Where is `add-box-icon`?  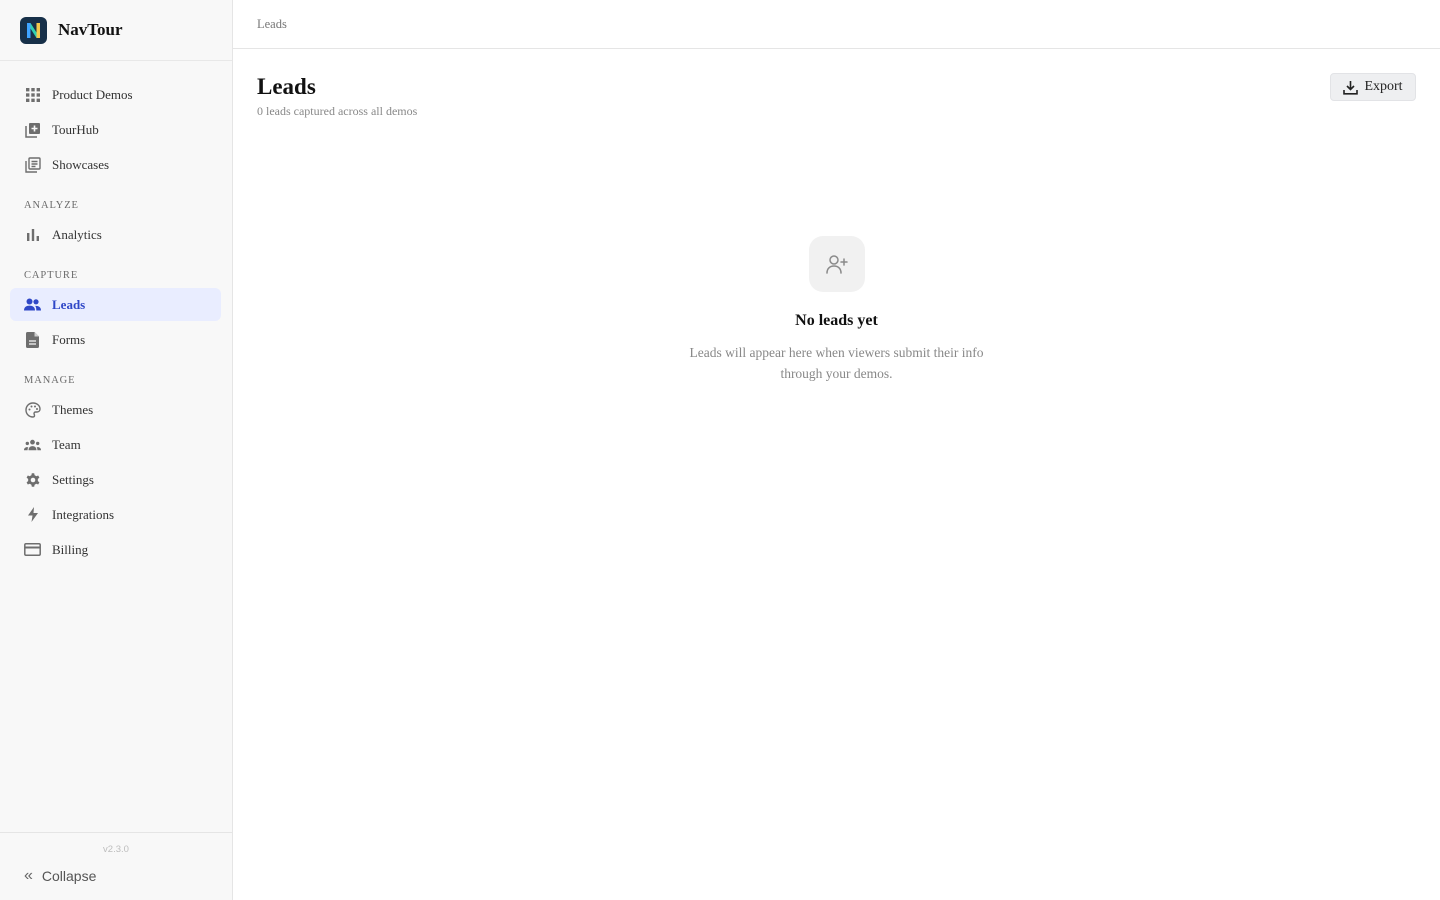 add-box-icon is located at coordinates (32, 129).